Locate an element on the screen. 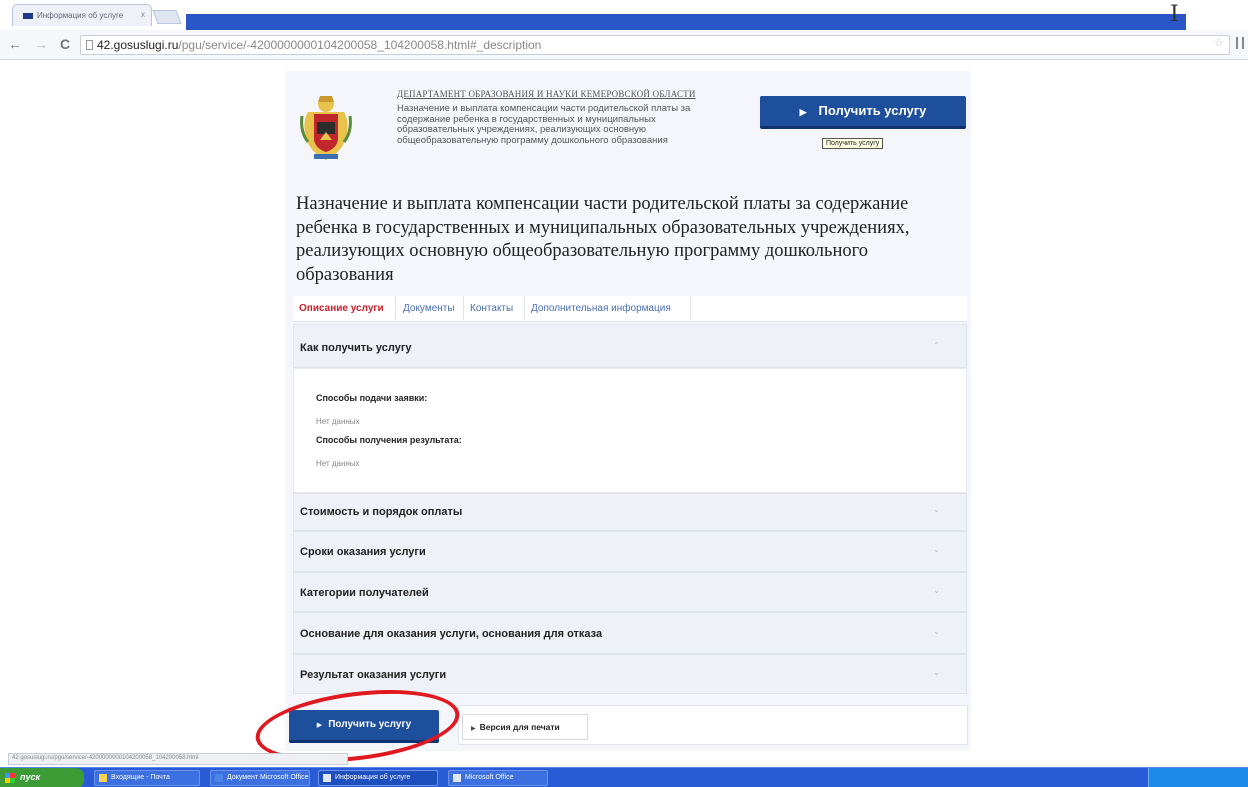 This screenshot has height=787, width=1248. print-version-button: ▶ Версия для печати is located at coordinates (525, 727).